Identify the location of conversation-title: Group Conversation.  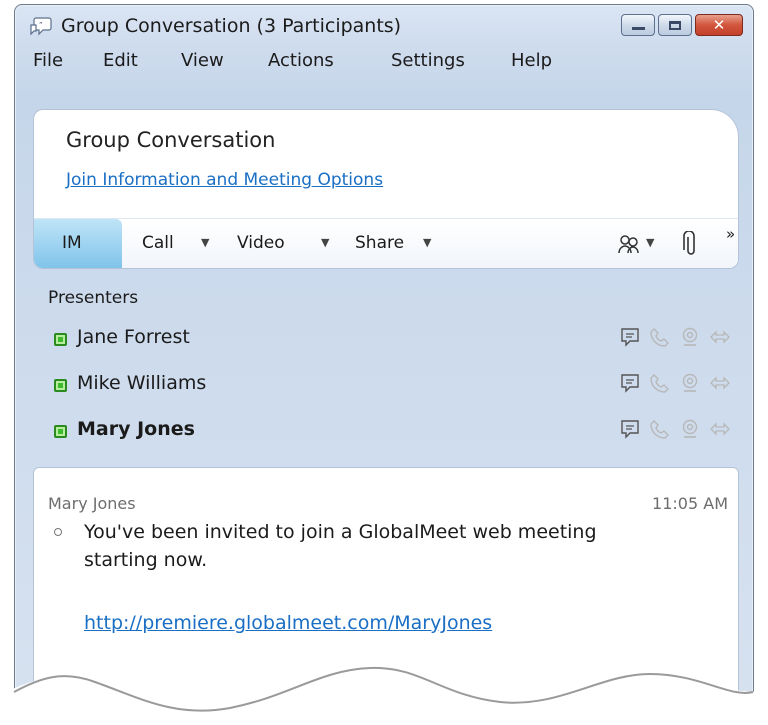
(171, 140).